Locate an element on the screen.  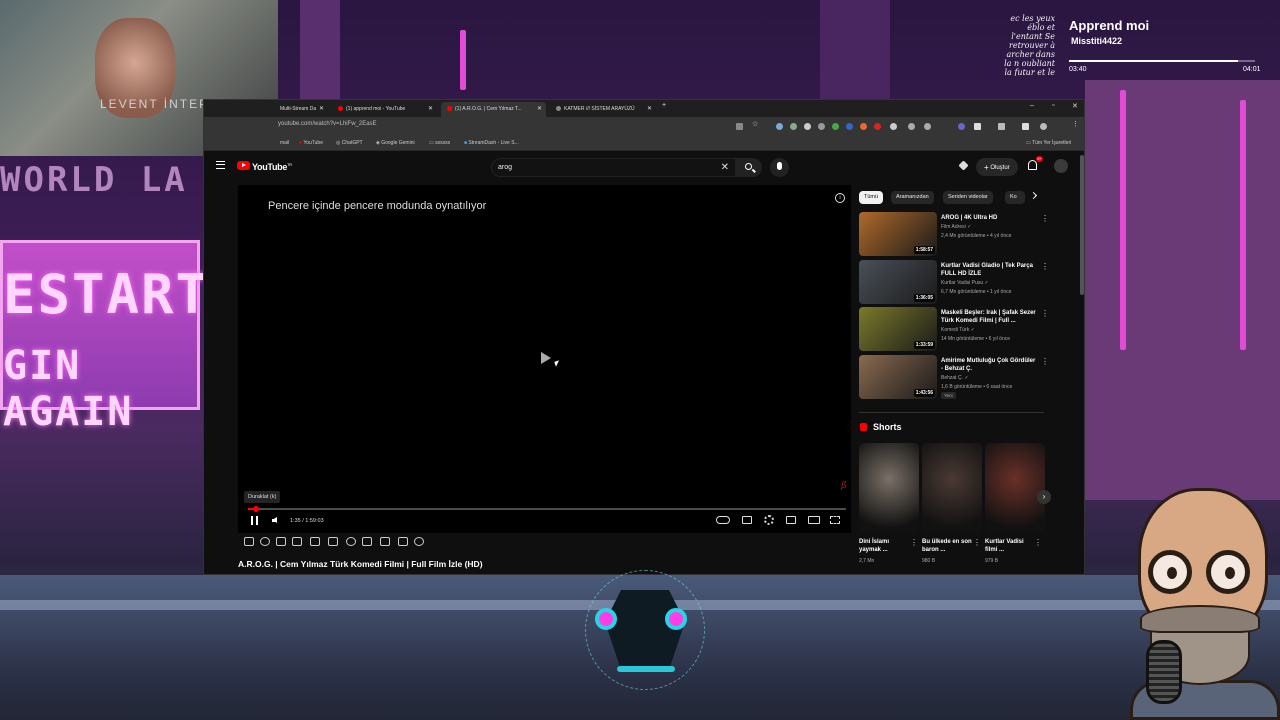
star-icon: ☆ is located at coordinates (755, 124).